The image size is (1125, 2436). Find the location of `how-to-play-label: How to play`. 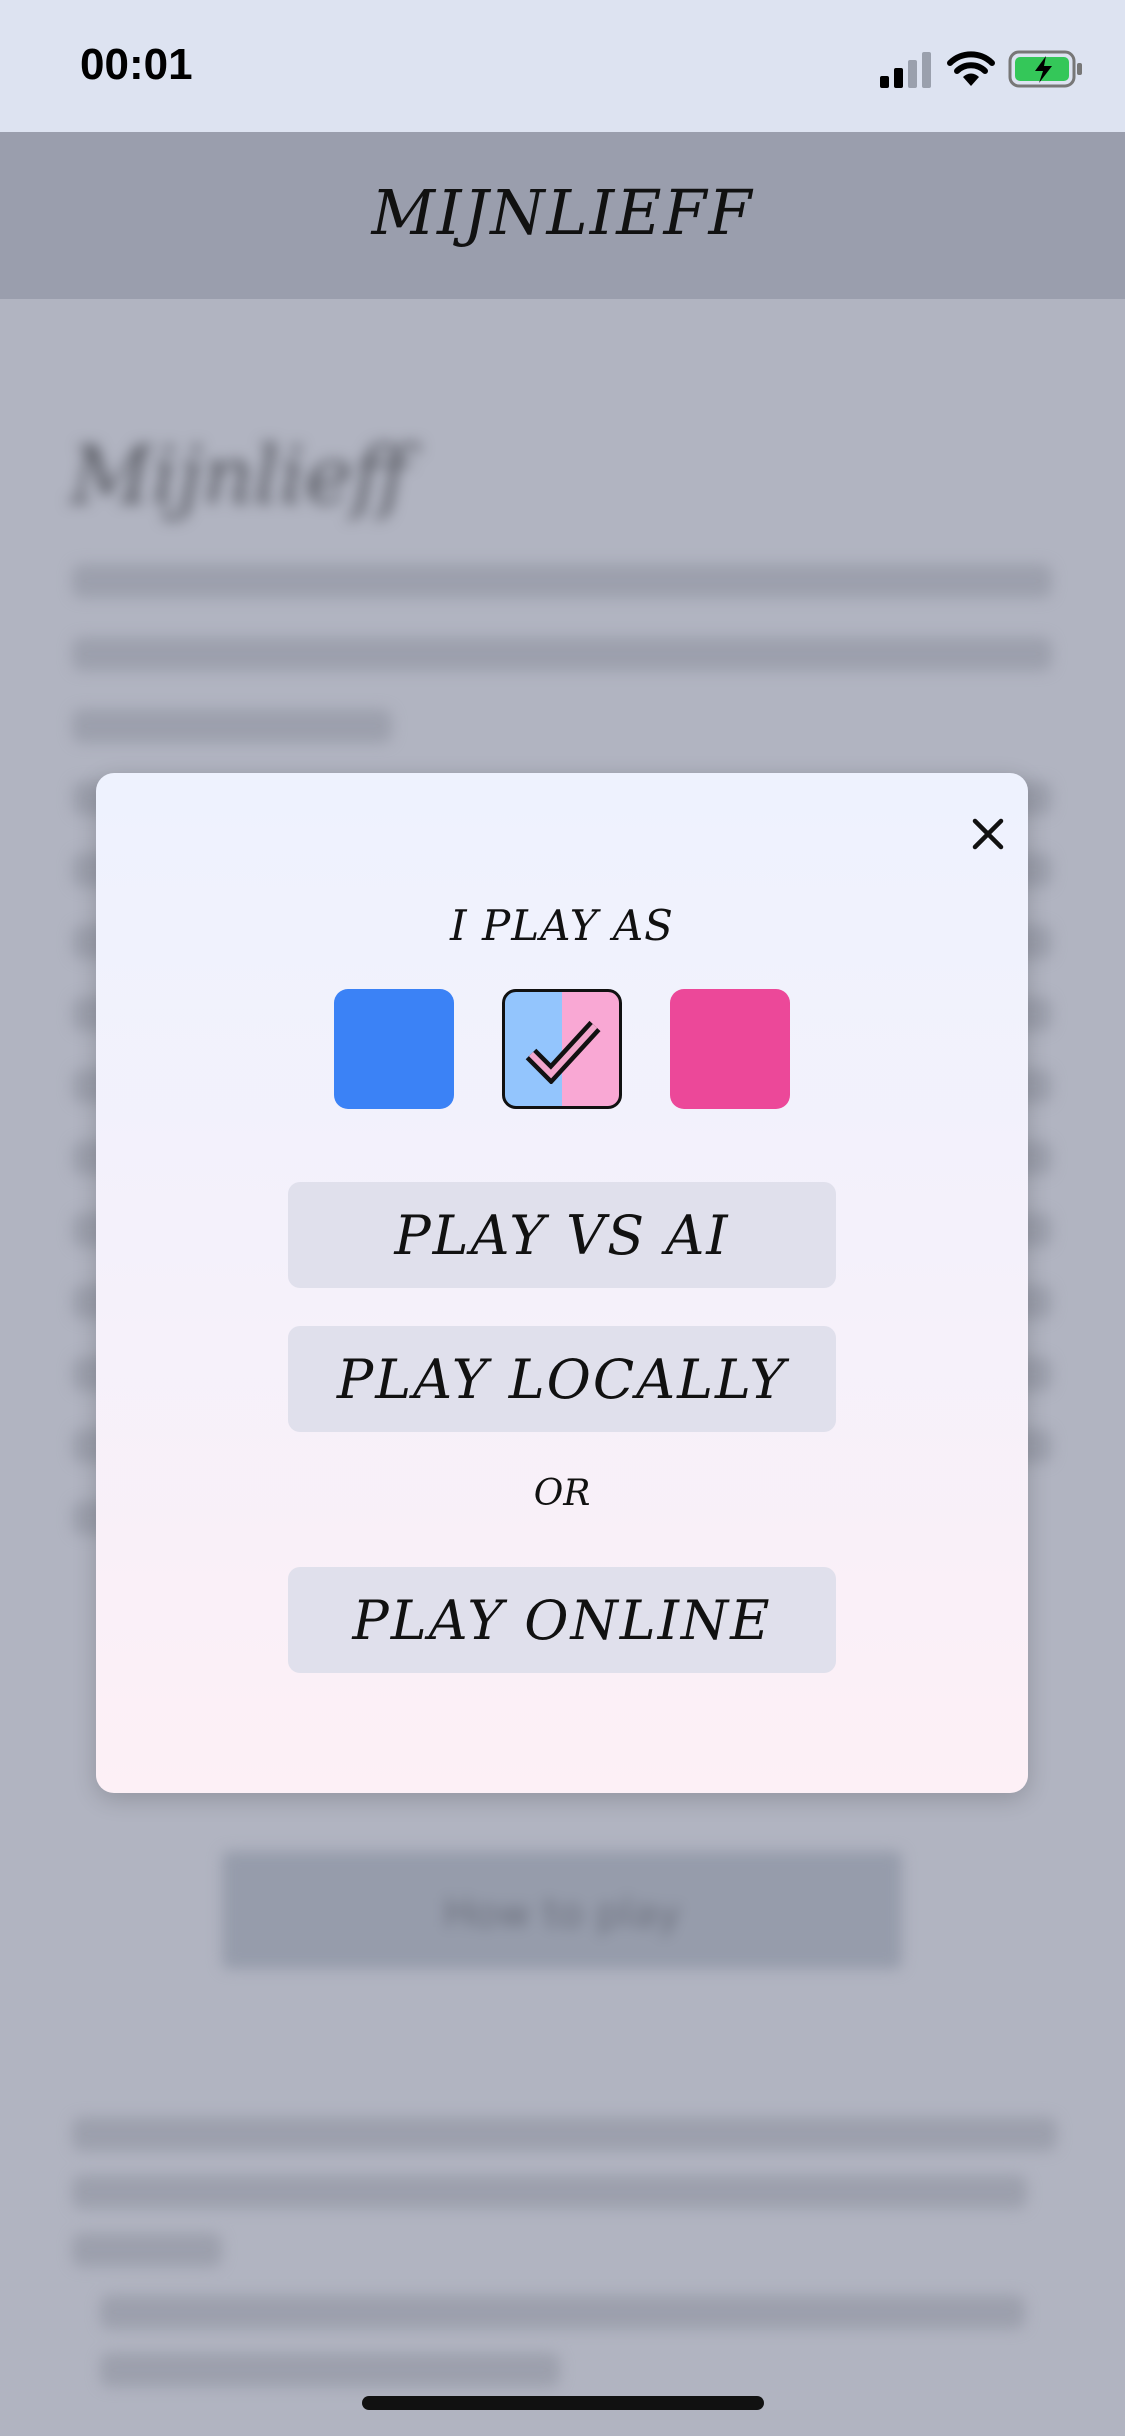

how-to-play-label: How to play is located at coordinates (562, 1914).